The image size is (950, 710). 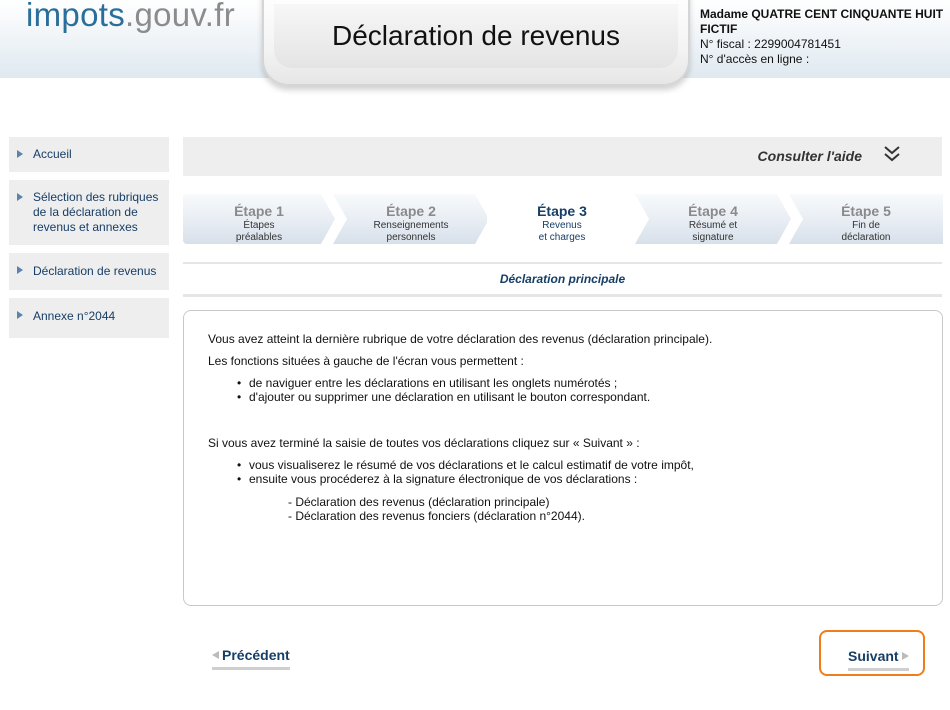 I want to click on step-4: Étape 4 Résumé et signature, so click(x=713, y=219).